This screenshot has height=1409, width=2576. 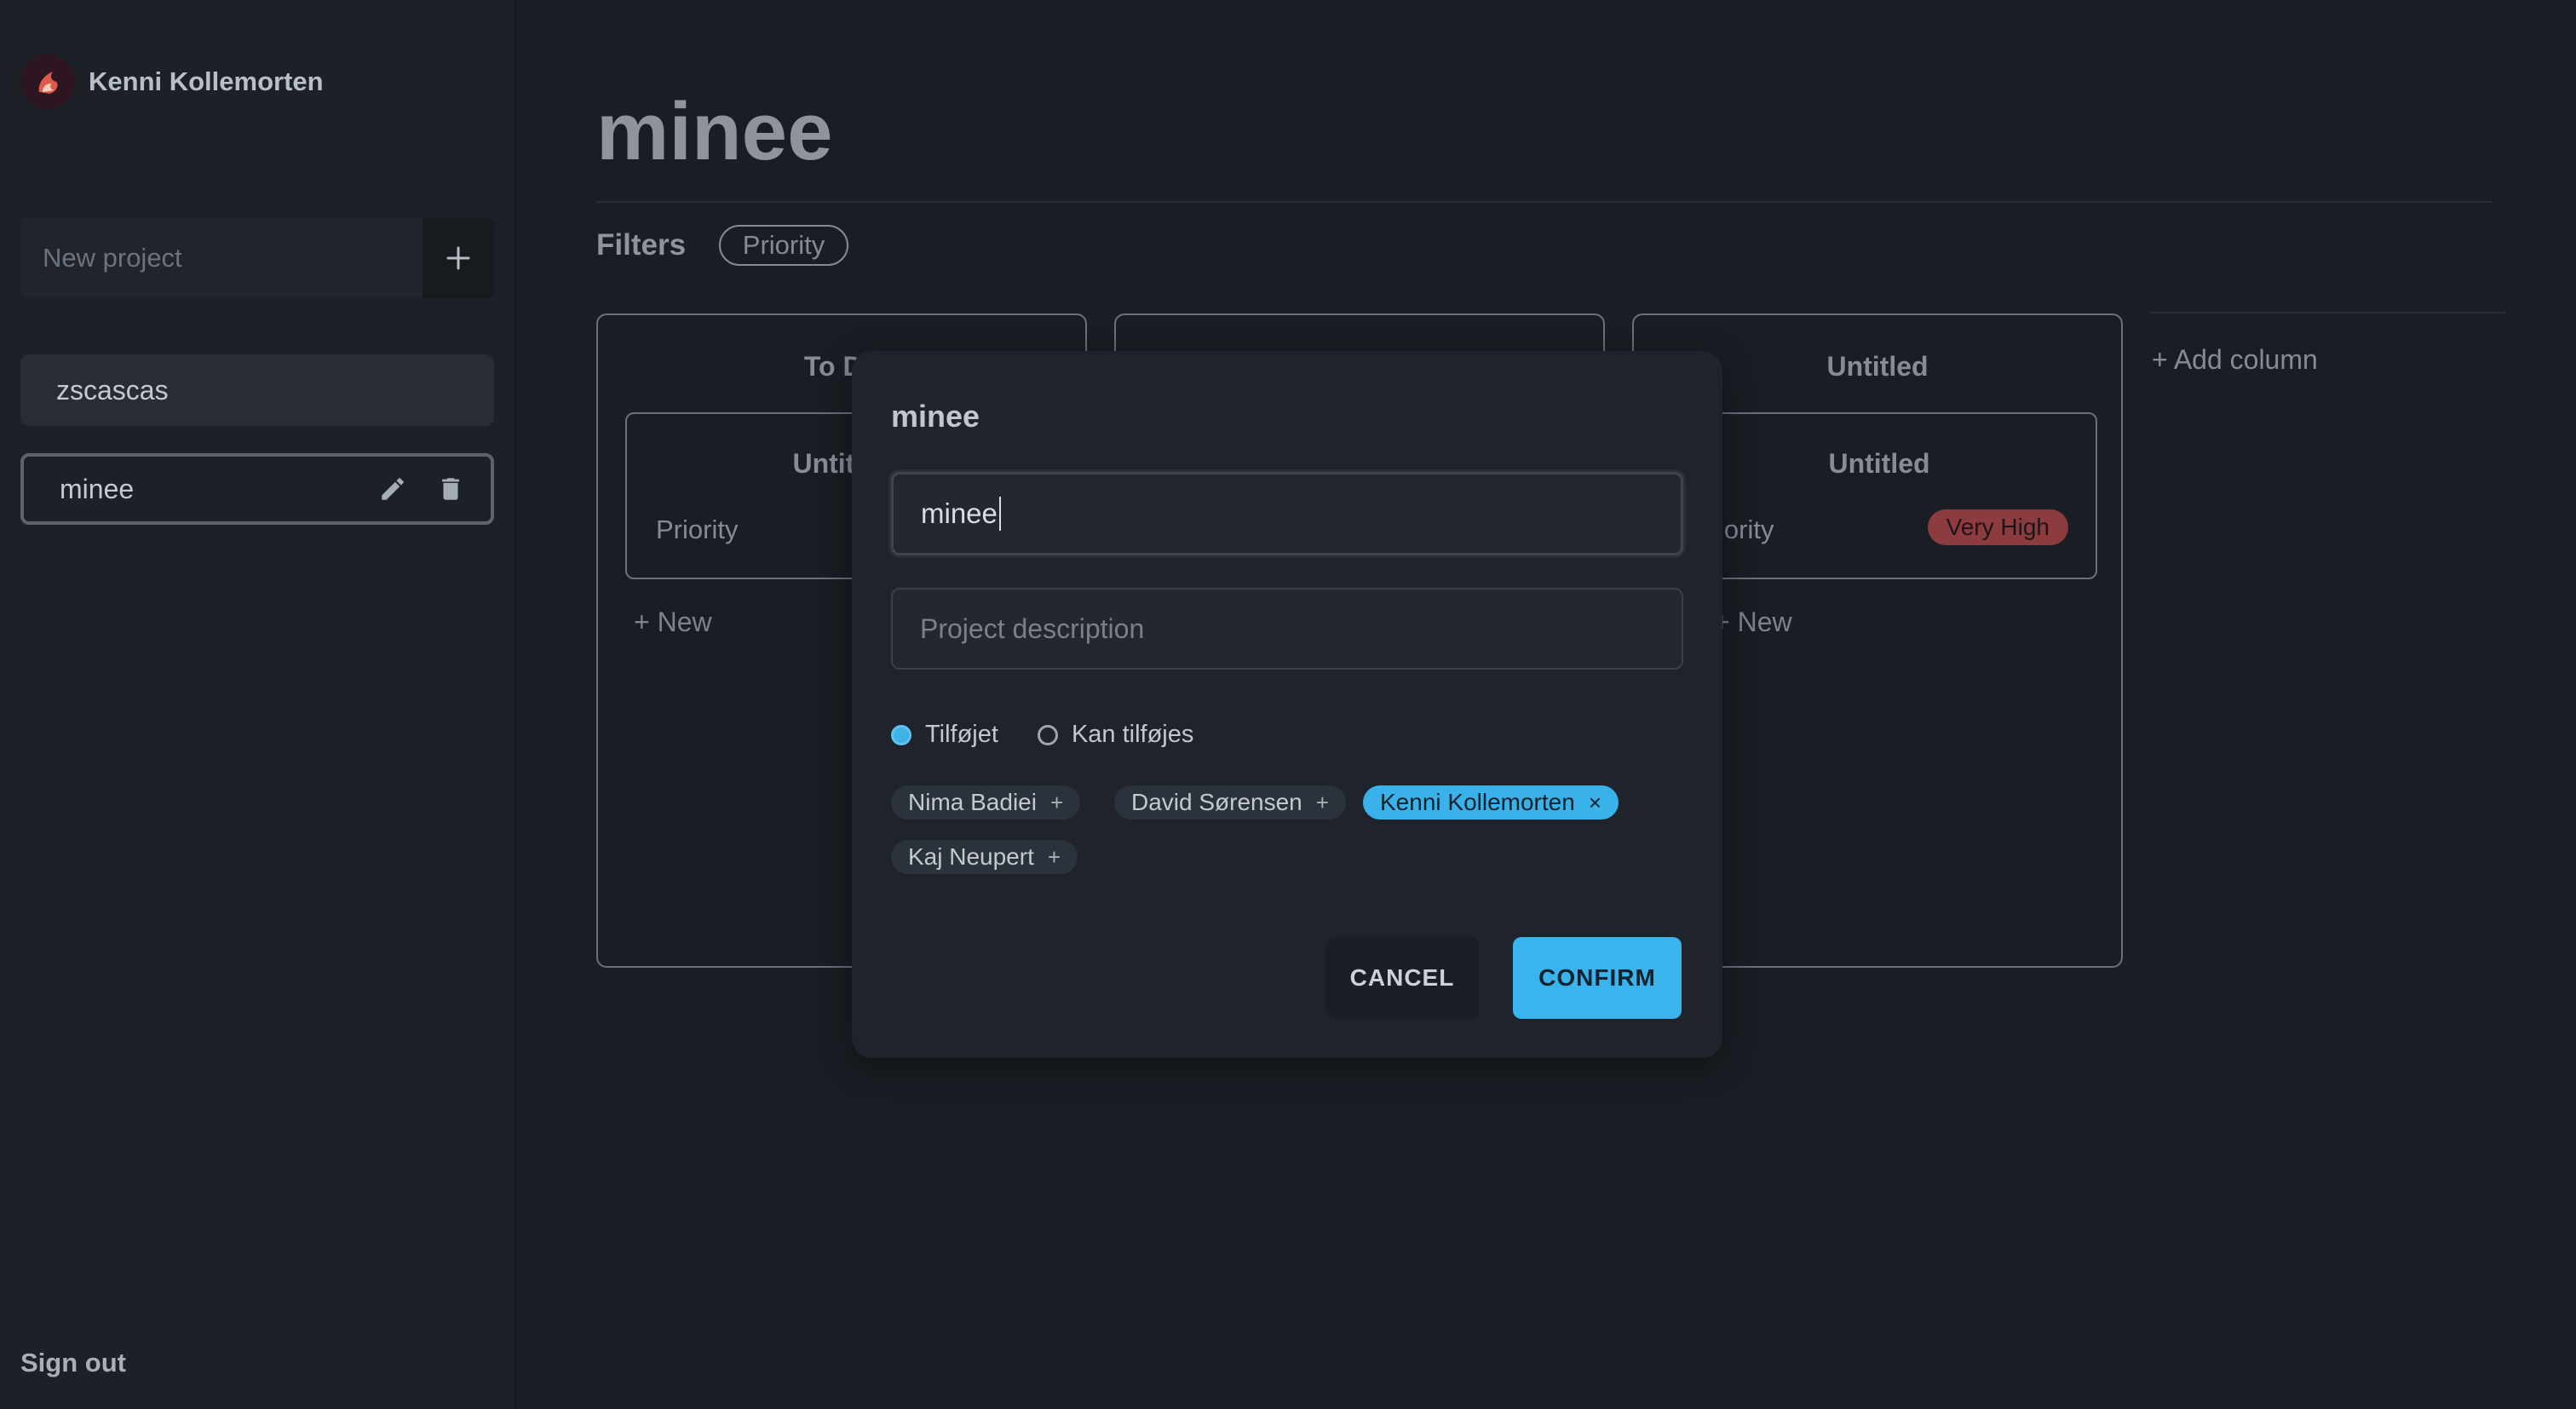 I want to click on radio-added: Tilføjet, so click(x=945, y=735).